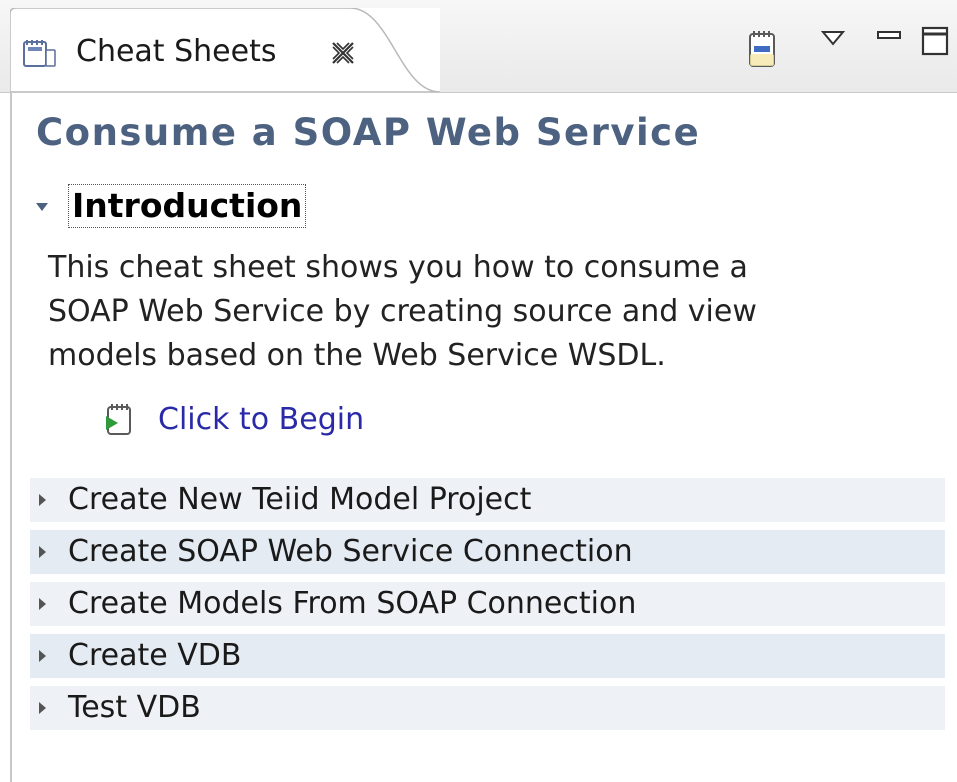  I want to click on tab-title: Cheat Sheets, so click(176, 51).